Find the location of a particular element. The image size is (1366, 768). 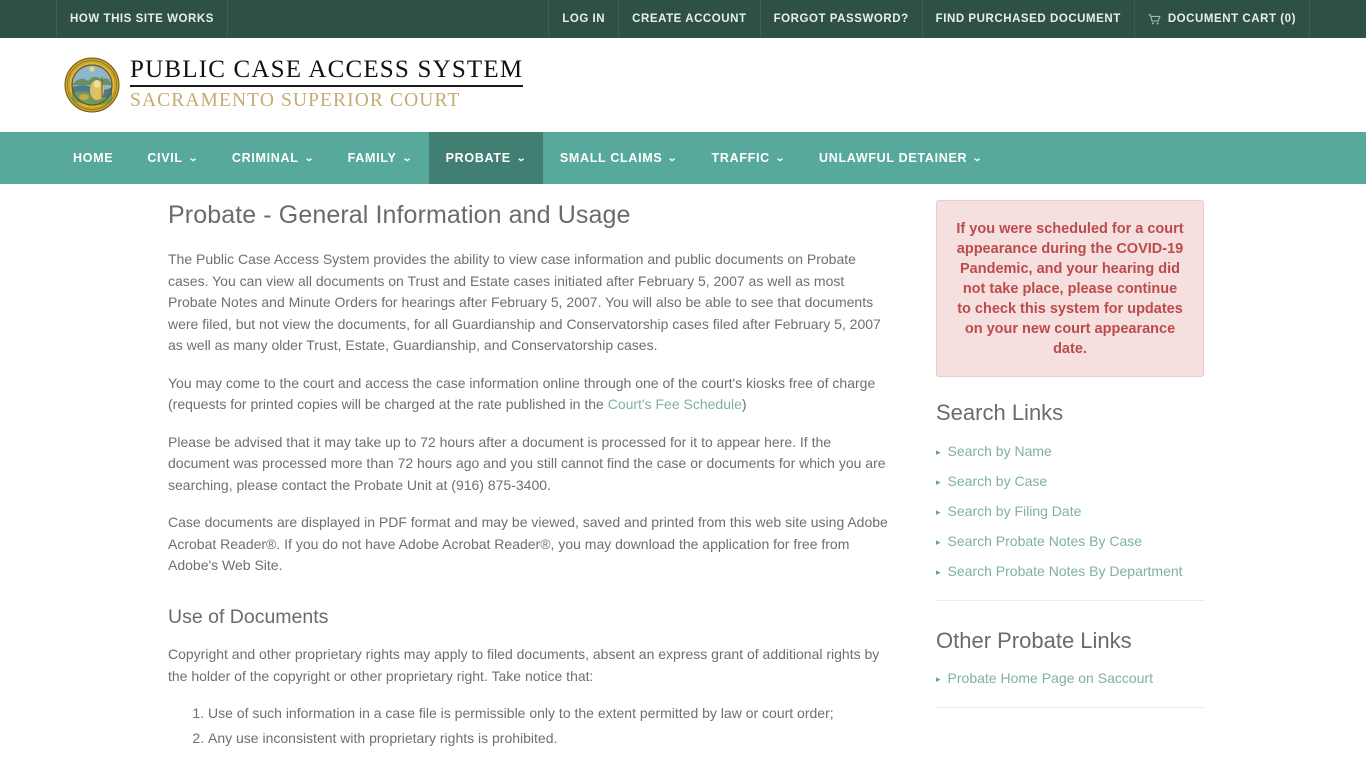

nav-item-small-claims: SMALL CLAIMS ⌄ is located at coordinates (619, 158).